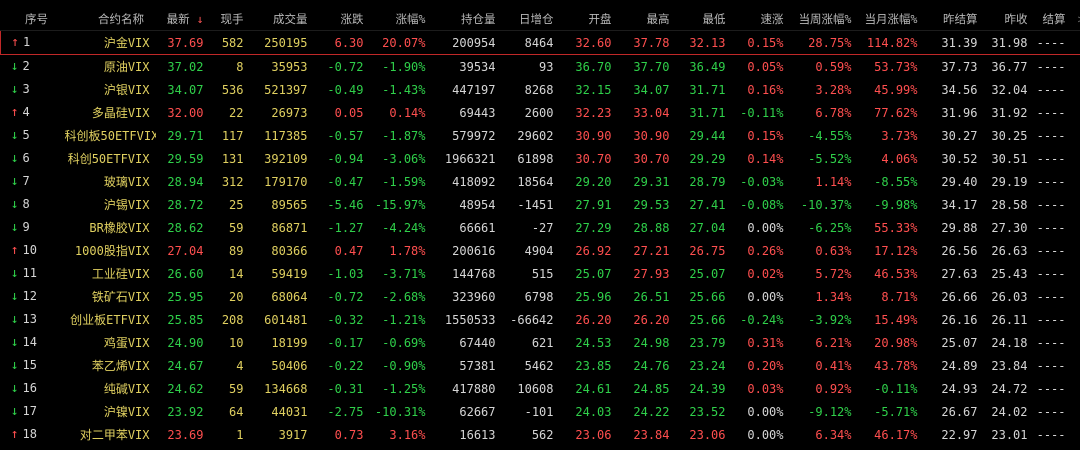 This screenshot has height=450, width=1080. I want to click on col-header-high: 最高, so click(644, 19).